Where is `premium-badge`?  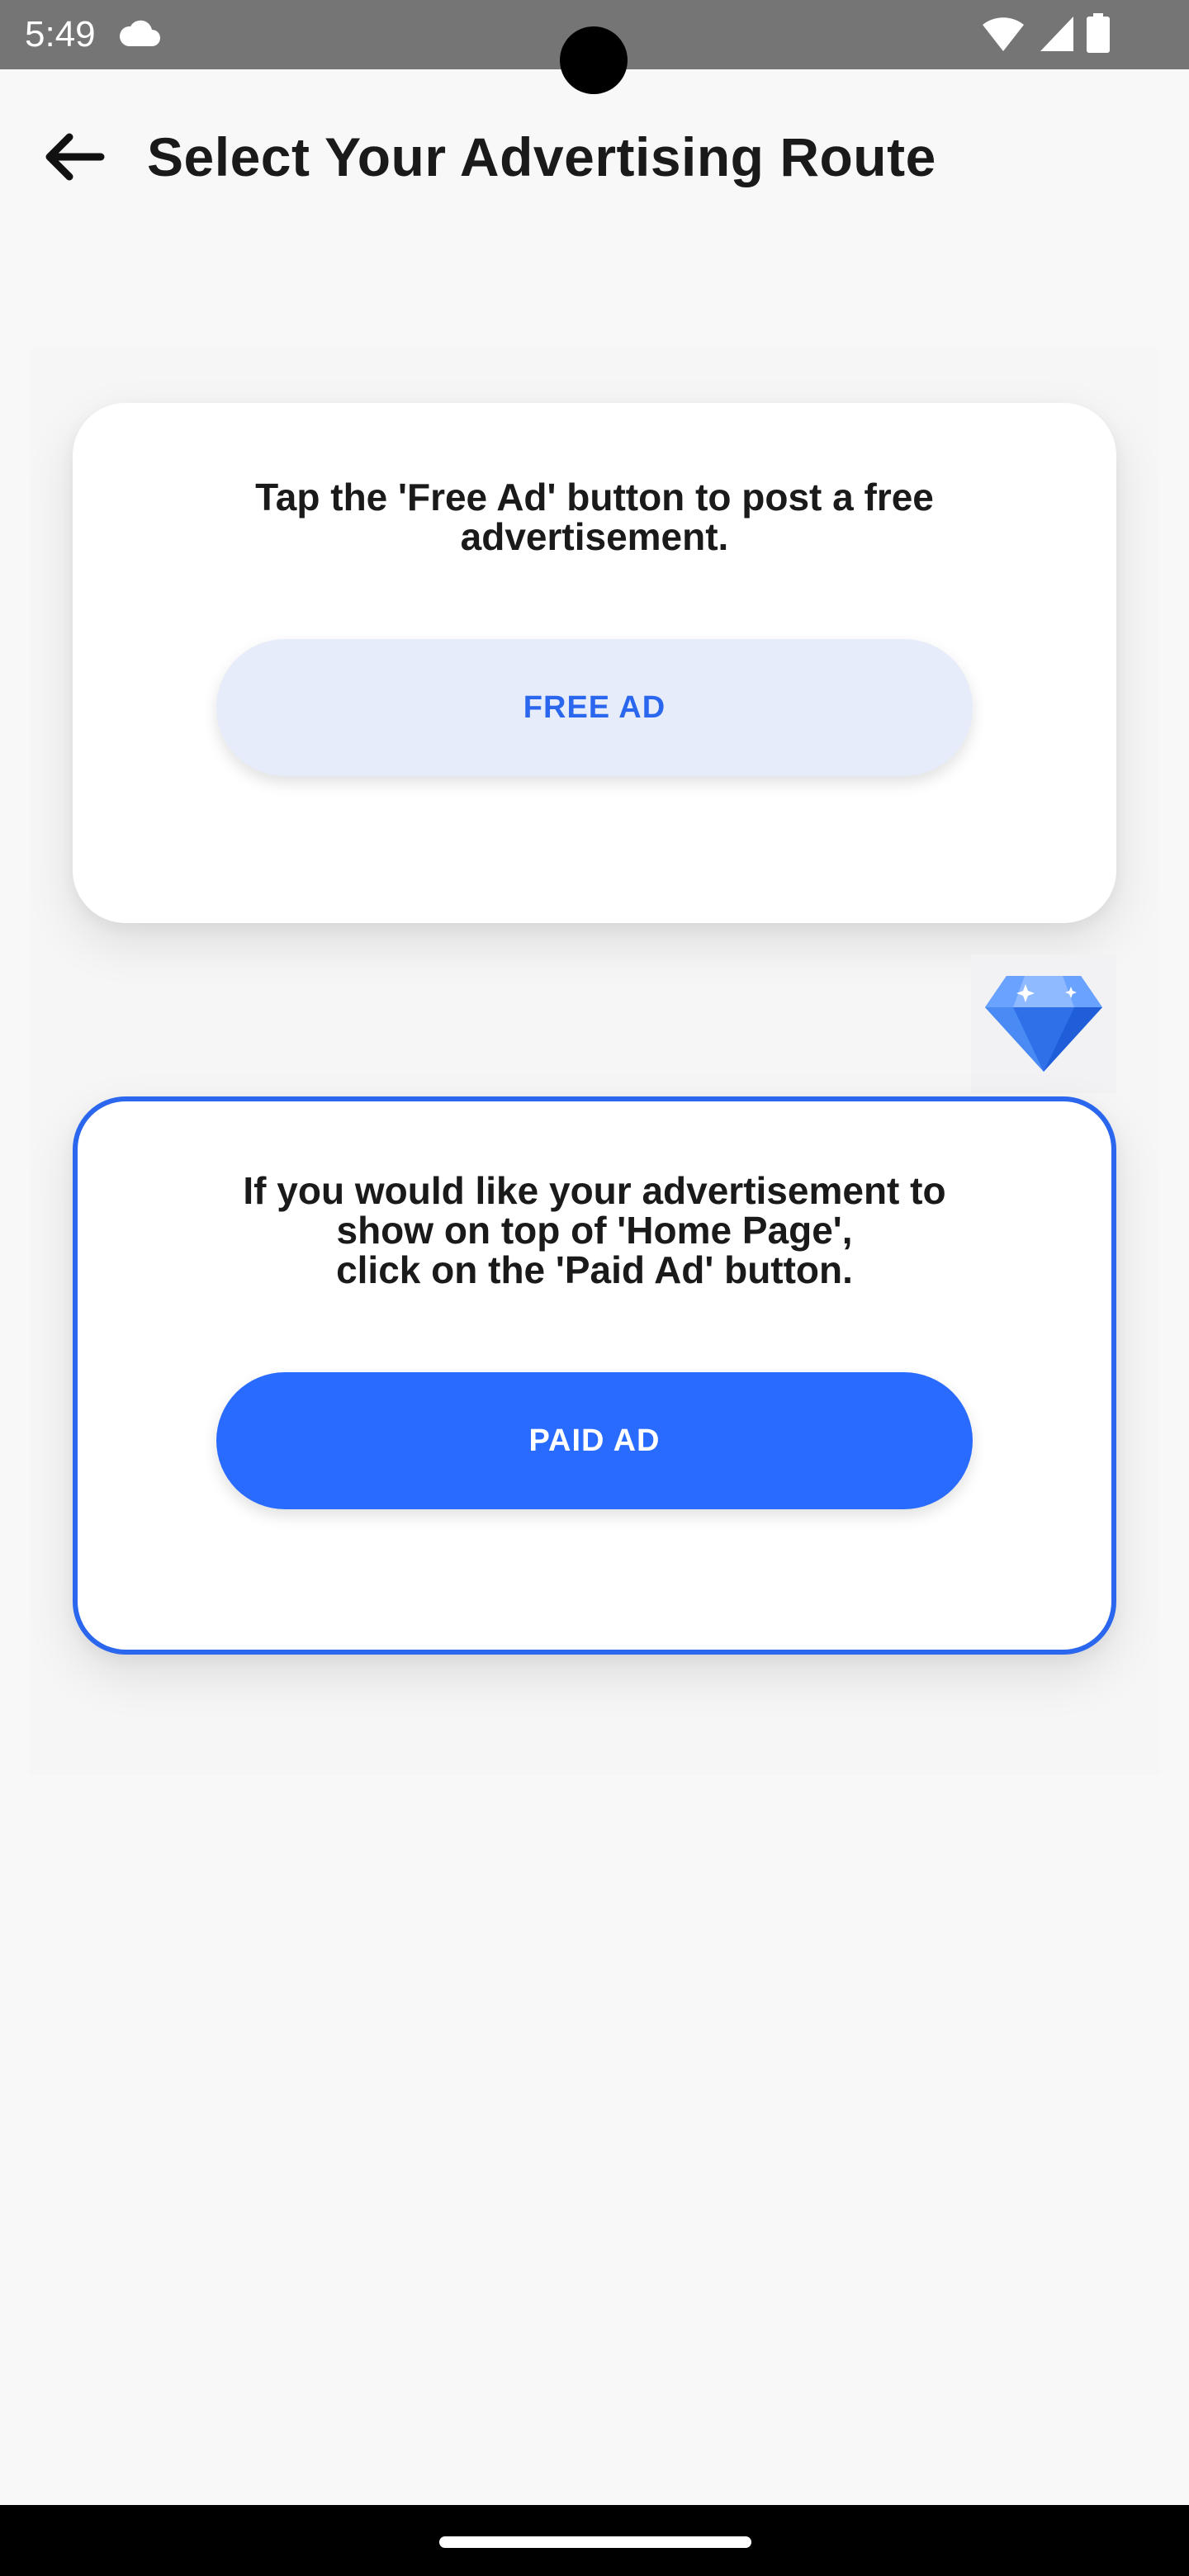 premium-badge is located at coordinates (1043, 1023).